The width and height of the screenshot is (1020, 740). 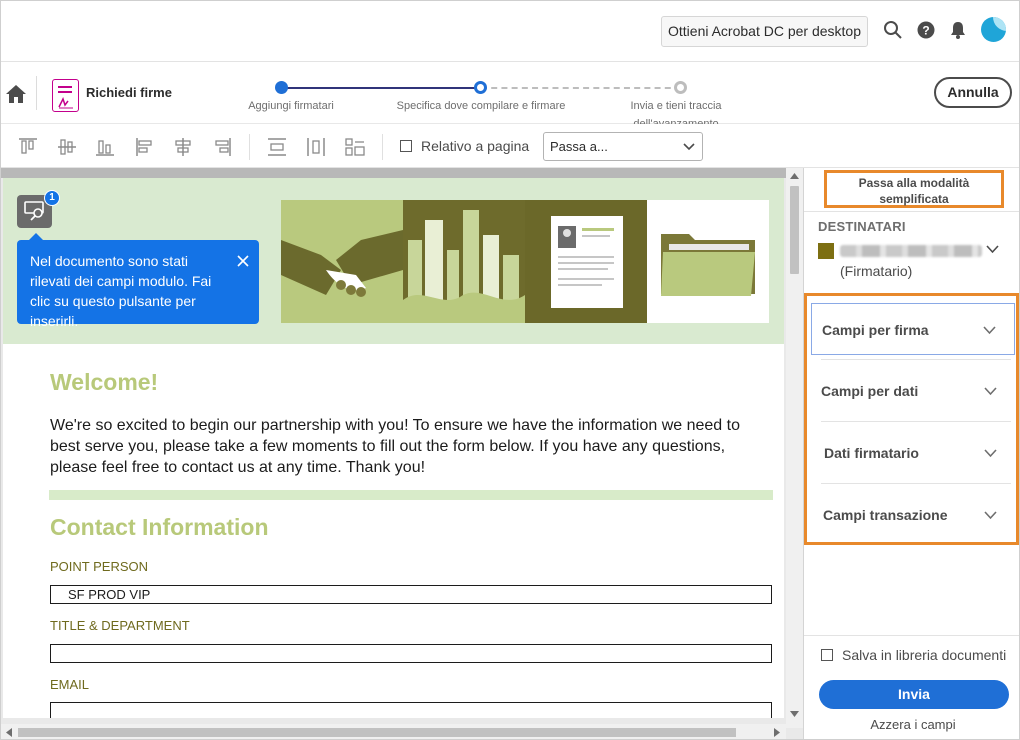 What do you see at coordinates (959, 31) in the screenshot?
I see `bell-icon` at bounding box center [959, 31].